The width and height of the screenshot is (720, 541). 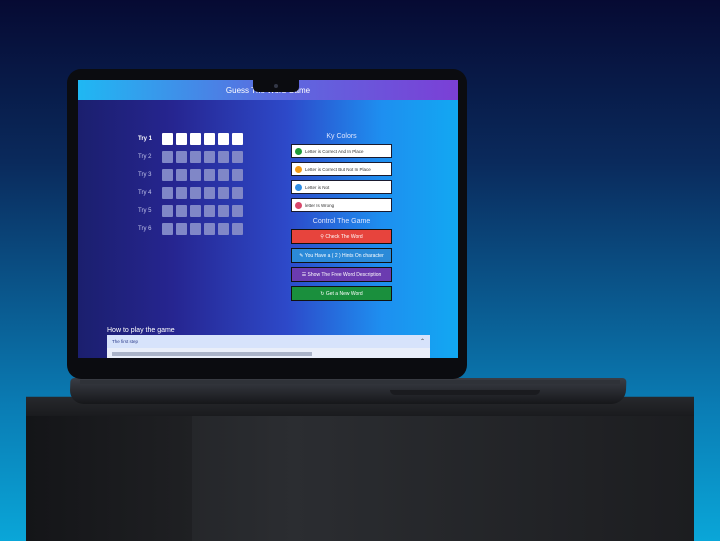 I want to click on control-heading: Control The Game, so click(x=341, y=221).